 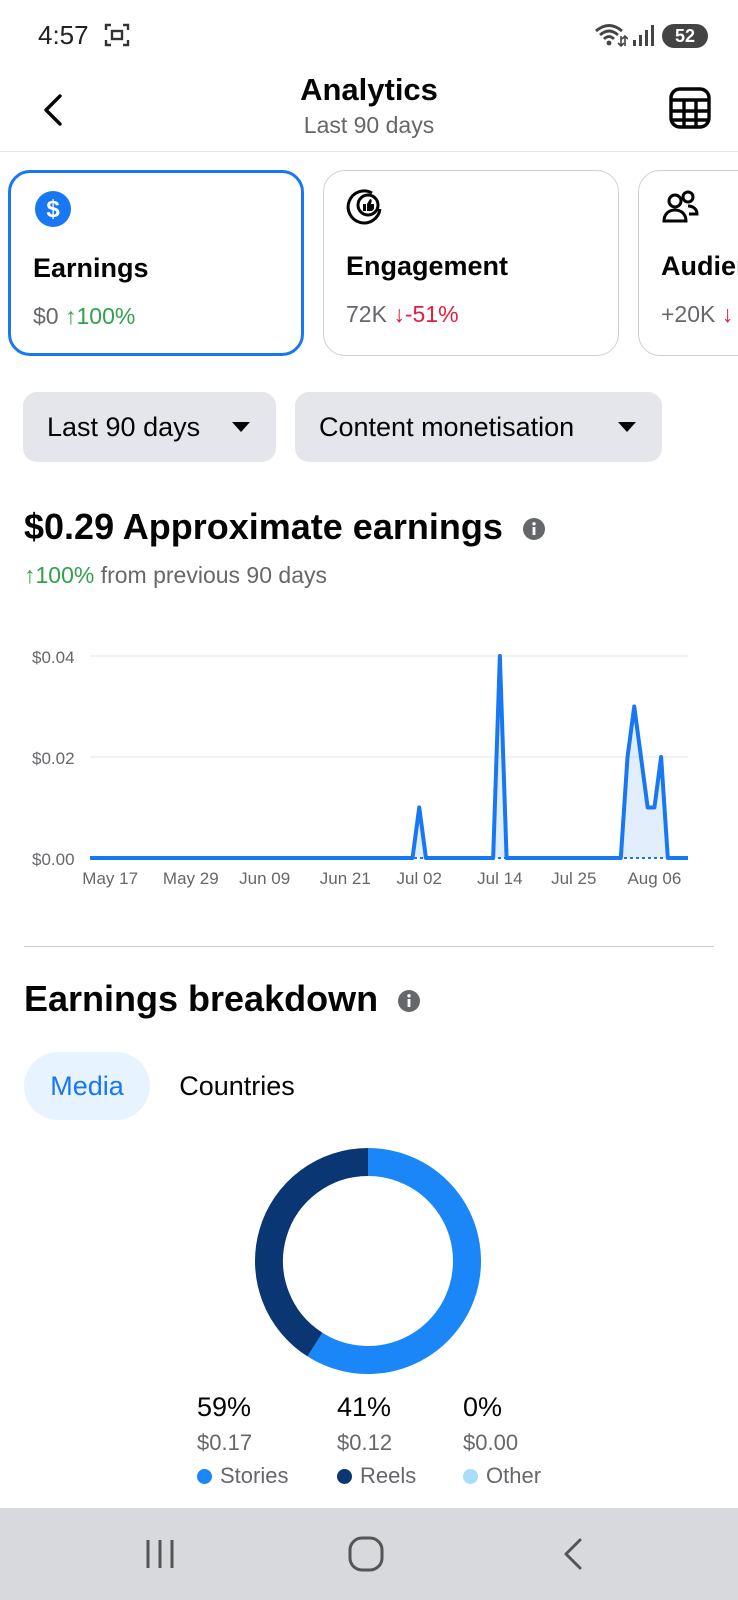 I want to click on legend-name: Other, so click(x=514, y=1475).